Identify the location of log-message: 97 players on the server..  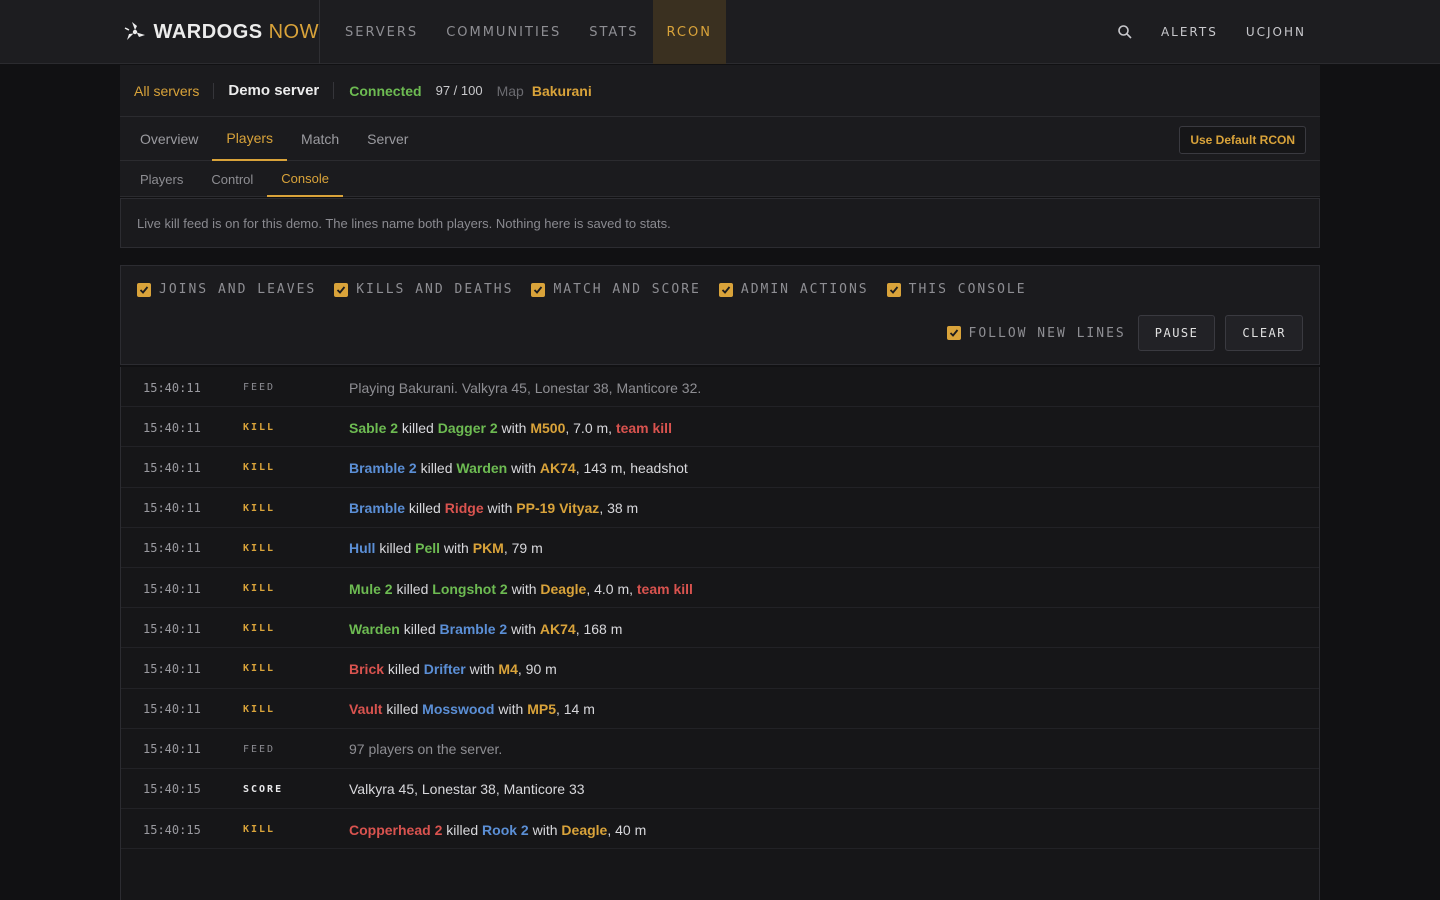
(426, 749).